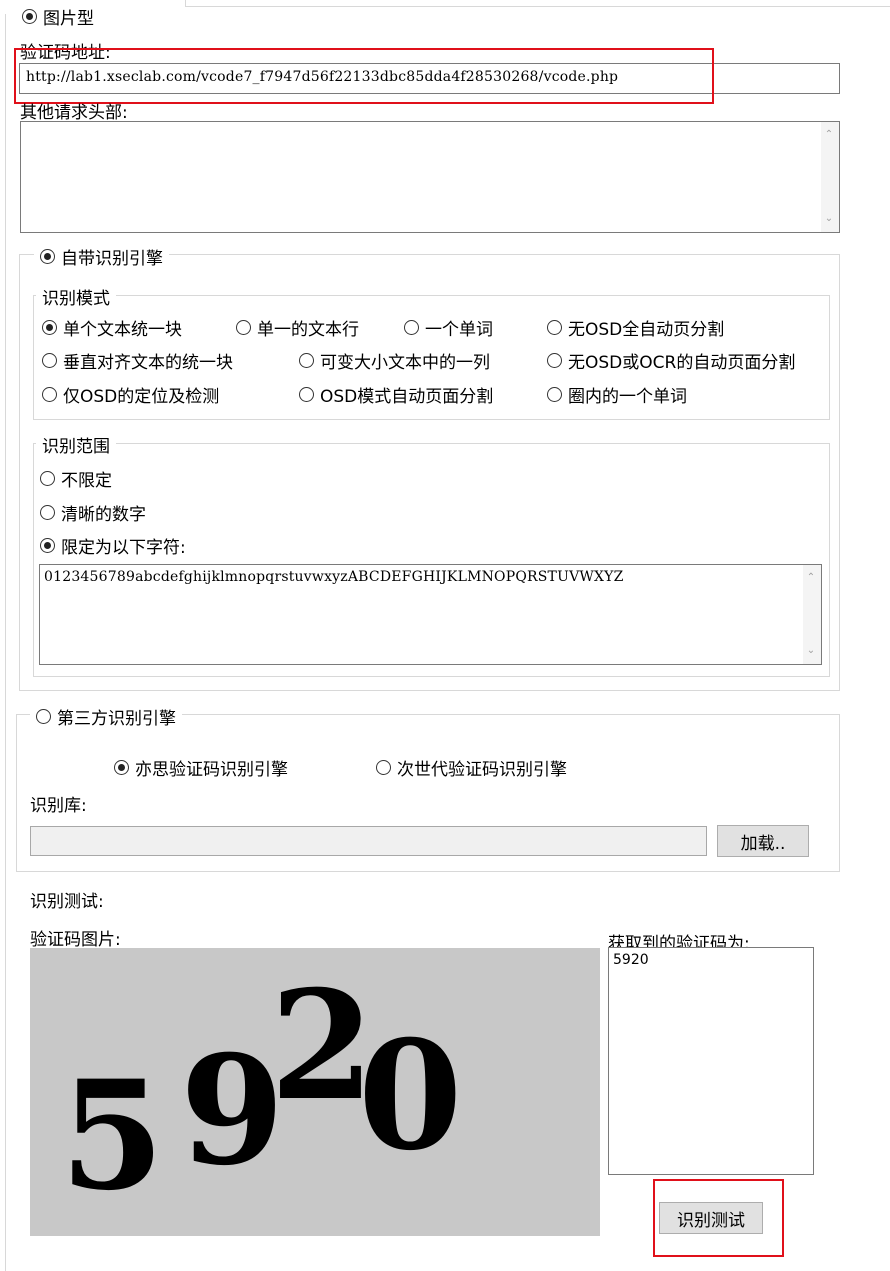 The image size is (890, 1271). Describe the element at coordinates (830, 177) in the screenshot. I see `extra-headers-scrollbar: ⌃ ⌄` at that location.